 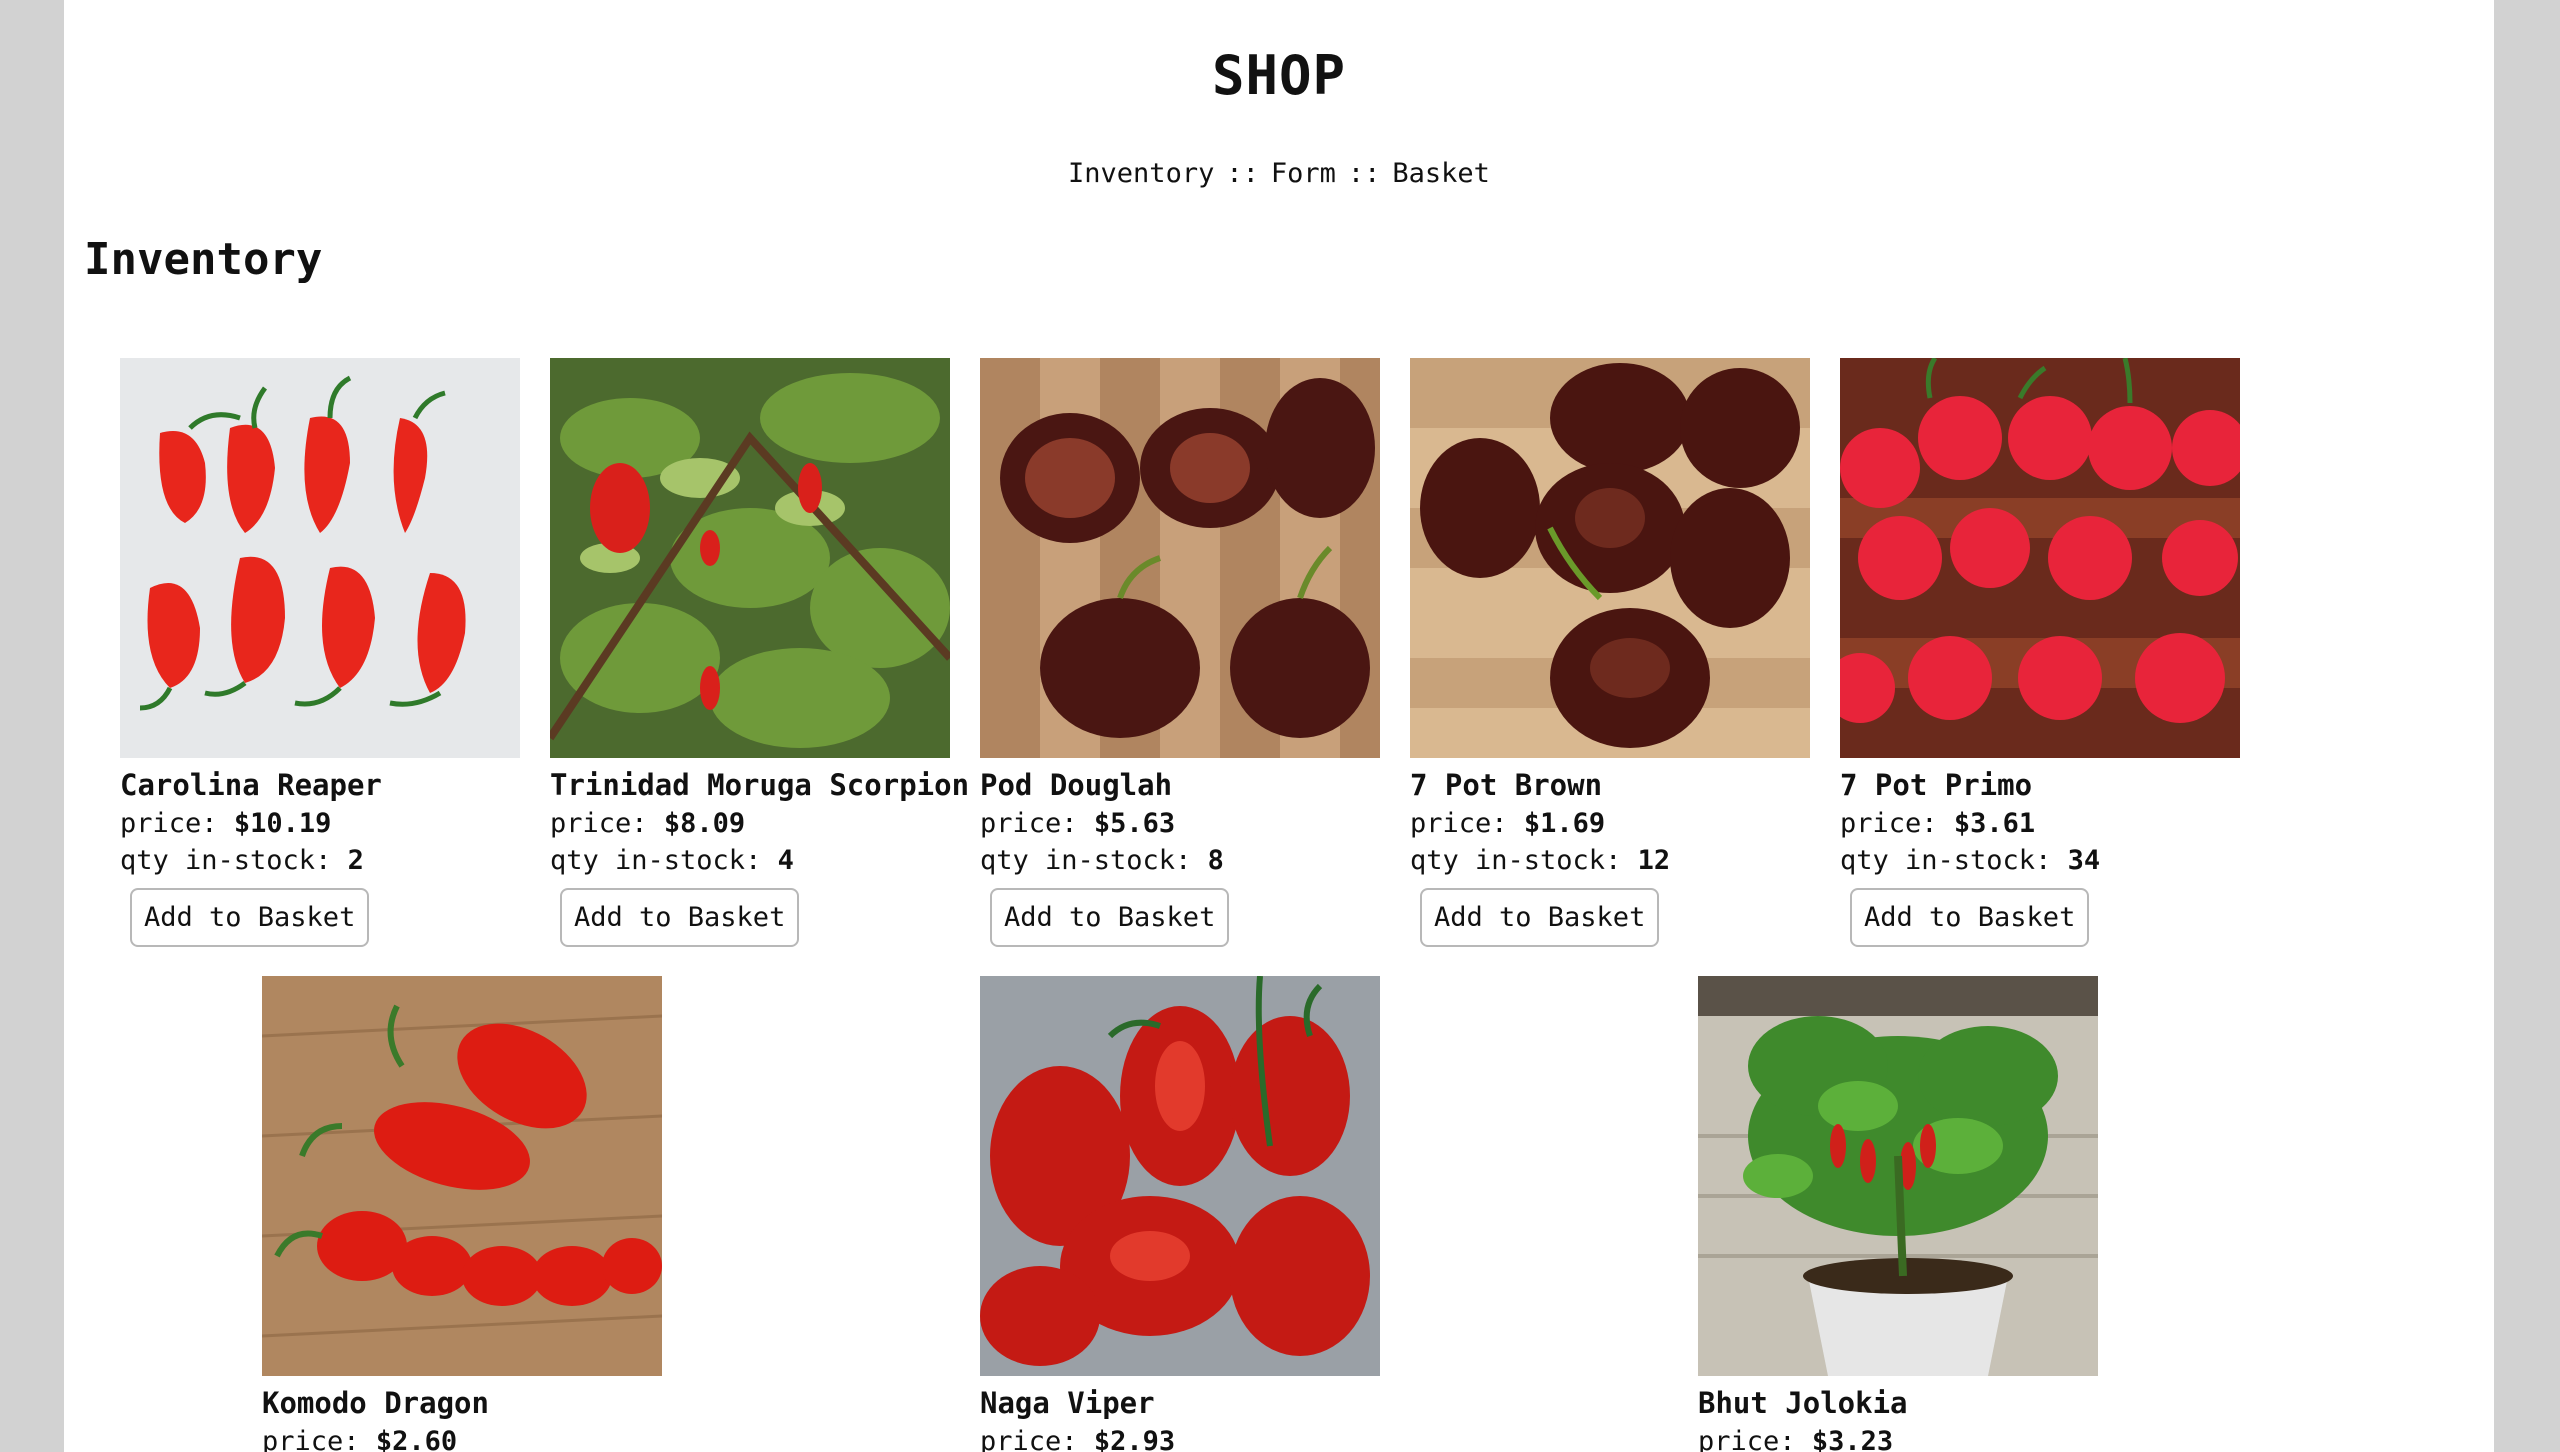 I want to click on price-value: $3.61, so click(x=1994, y=823).